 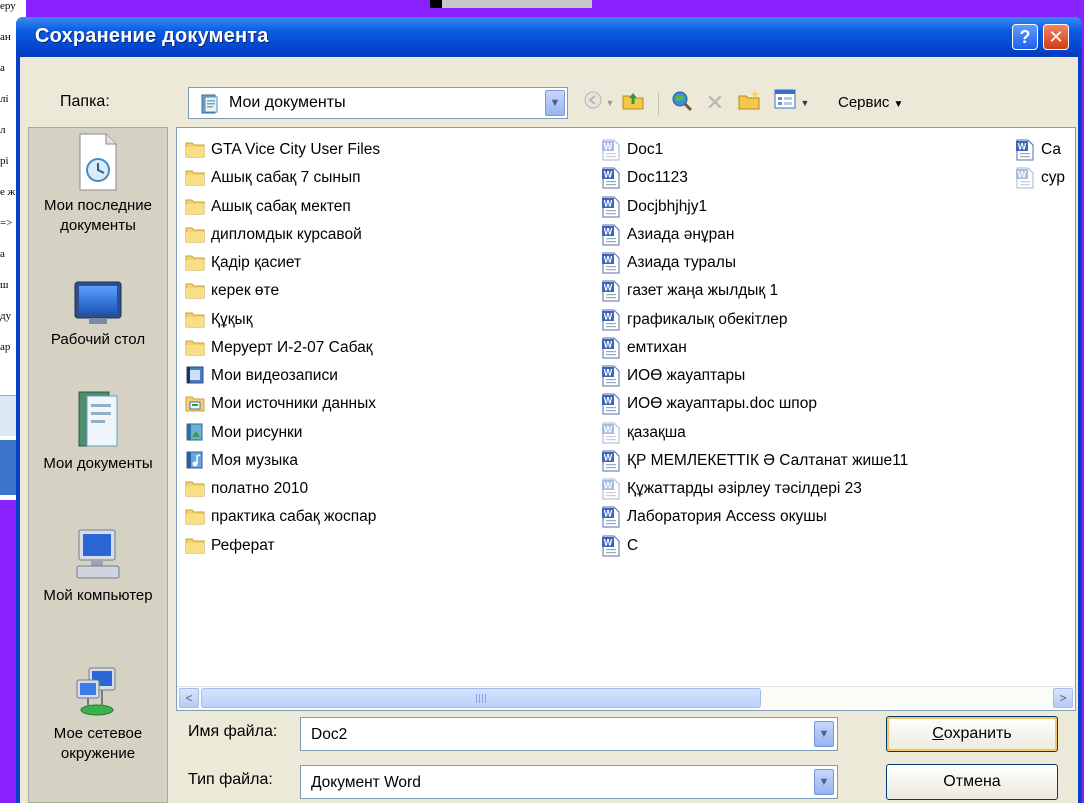 What do you see at coordinates (549, 37) in the screenshot?
I see `title-bar: Сохранение документа ? ✕` at bounding box center [549, 37].